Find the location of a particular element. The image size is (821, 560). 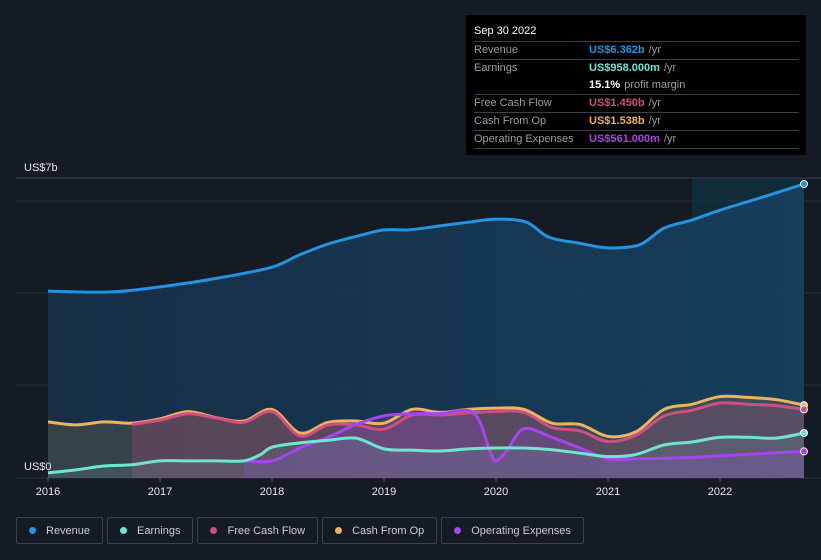

tooltip-unit: profit margin is located at coordinates (655, 85).